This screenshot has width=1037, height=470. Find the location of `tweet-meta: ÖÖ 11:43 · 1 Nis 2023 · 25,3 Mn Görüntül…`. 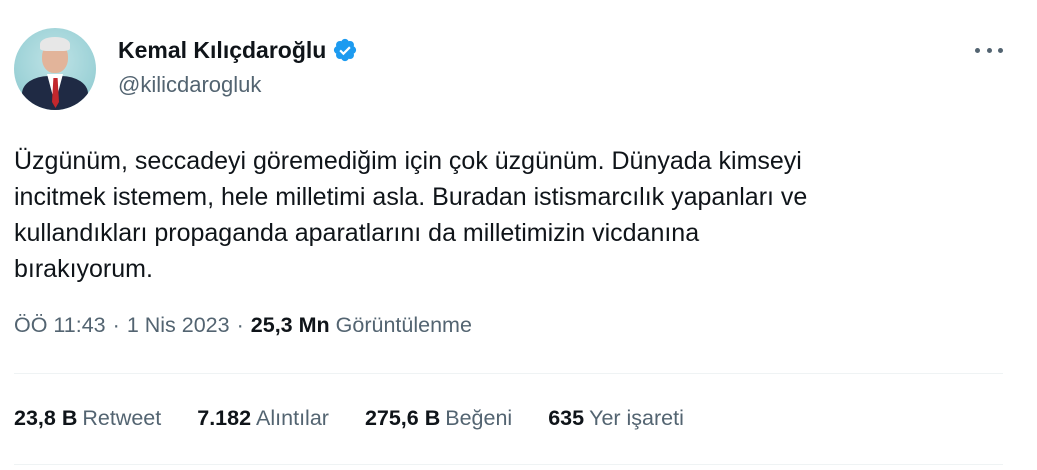

tweet-meta: ÖÖ 11:43 · 1 Nis 2023 · 25,3 Mn Görüntül… is located at coordinates (243, 325).